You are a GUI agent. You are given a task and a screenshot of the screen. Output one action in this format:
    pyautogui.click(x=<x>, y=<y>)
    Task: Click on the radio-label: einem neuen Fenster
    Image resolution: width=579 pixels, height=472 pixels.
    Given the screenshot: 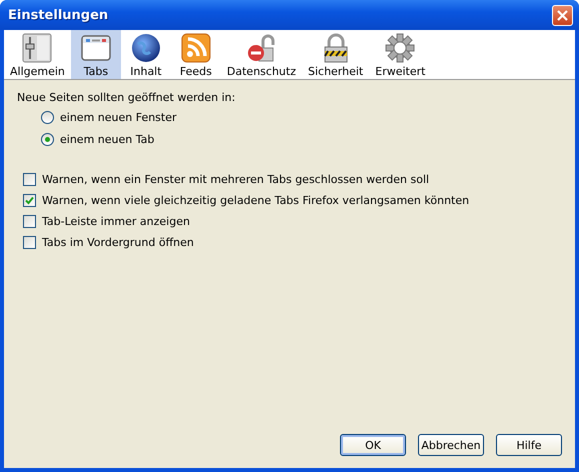 What is the action you would take?
    pyautogui.click(x=118, y=117)
    